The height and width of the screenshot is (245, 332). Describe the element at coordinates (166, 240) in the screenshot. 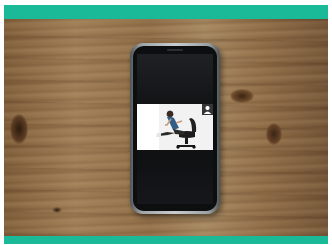

I see `bottom-accent-bar` at that location.